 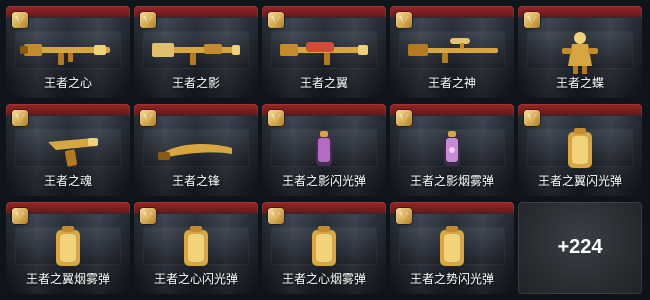 I want to click on item-name: 王者之翼, so click(x=323, y=83).